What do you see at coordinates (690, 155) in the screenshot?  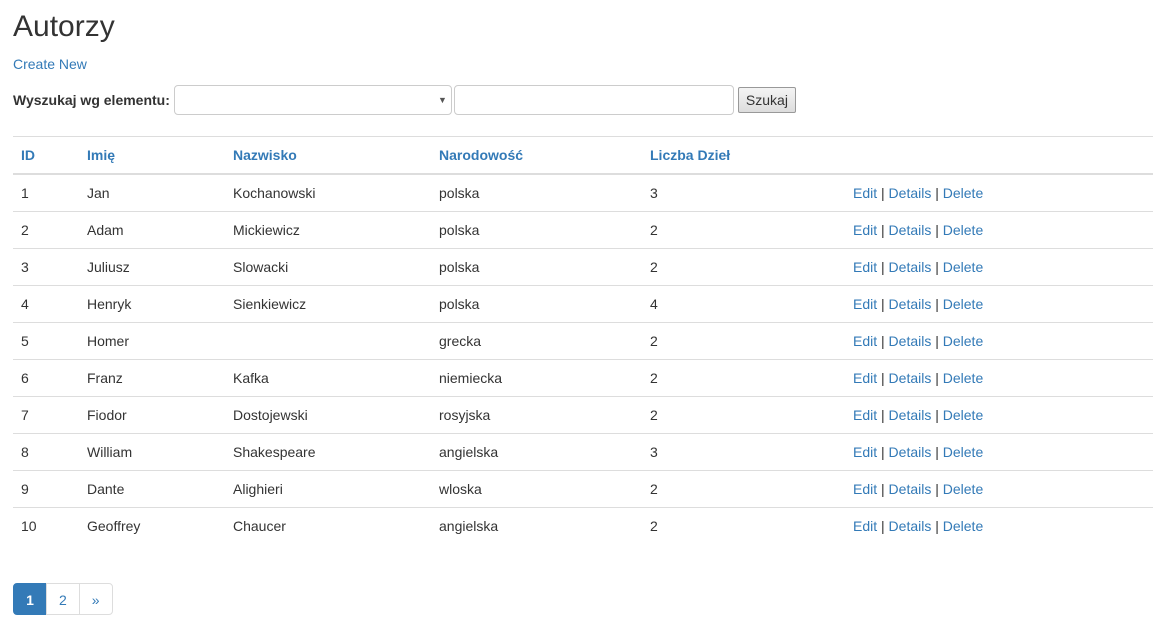 I see `sort-link-works: Liczba Dzieł` at bounding box center [690, 155].